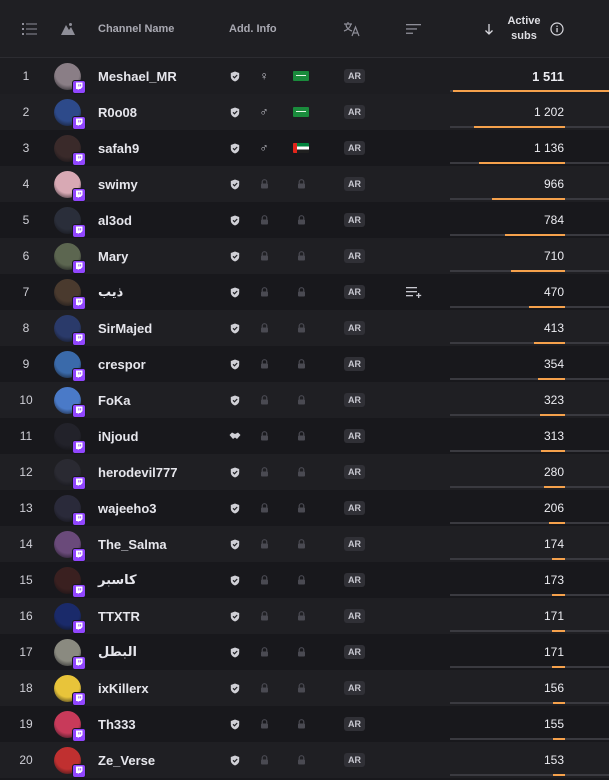 This screenshot has width=609, height=780. What do you see at coordinates (160, 148) in the screenshot?
I see `channel-name-link: safah9` at bounding box center [160, 148].